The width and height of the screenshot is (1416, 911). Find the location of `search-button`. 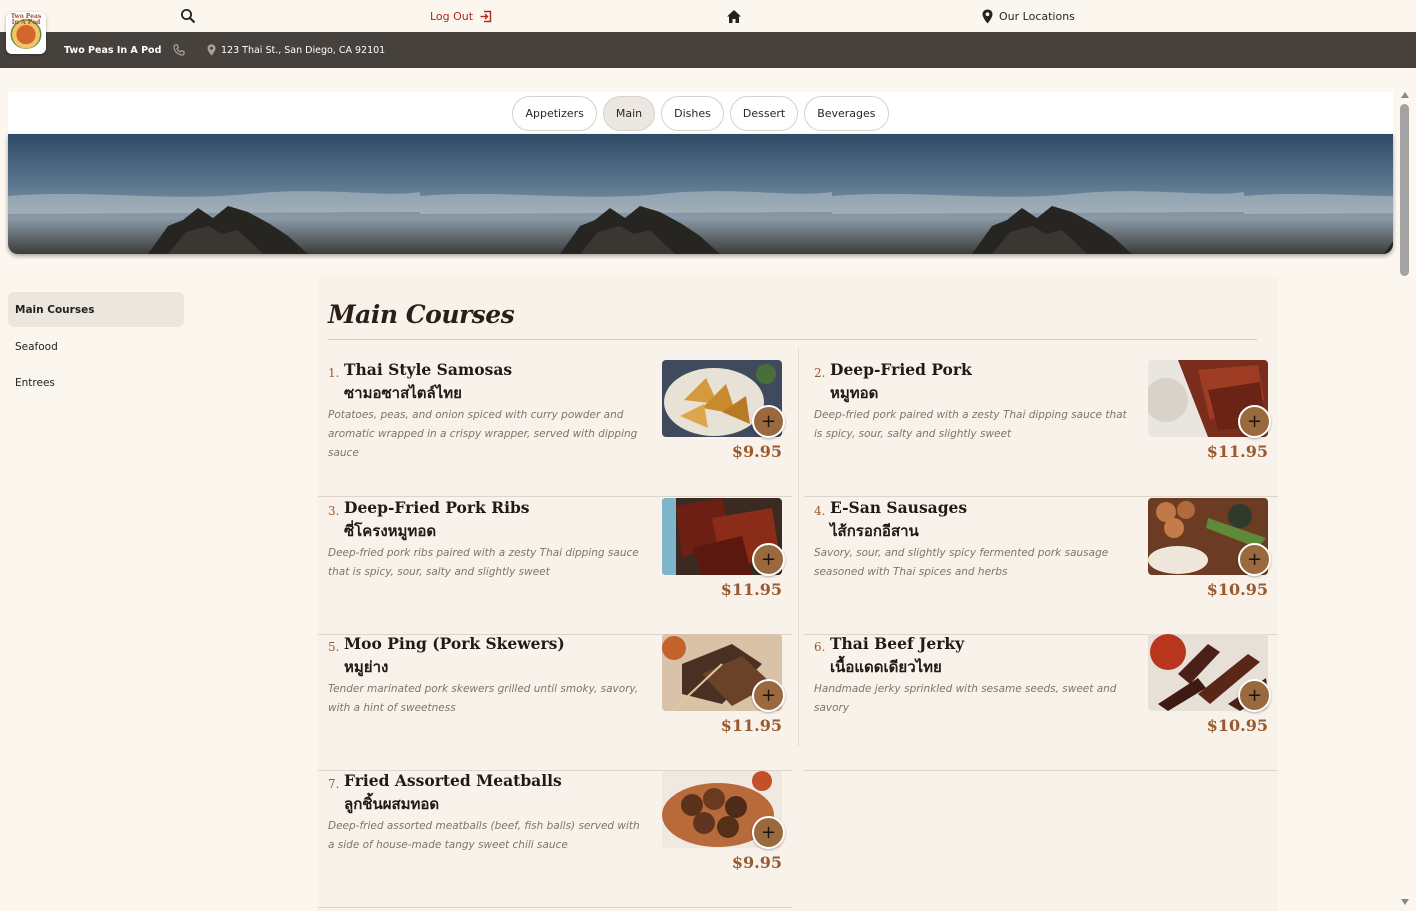

search-button is located at coordinates (188, 16).